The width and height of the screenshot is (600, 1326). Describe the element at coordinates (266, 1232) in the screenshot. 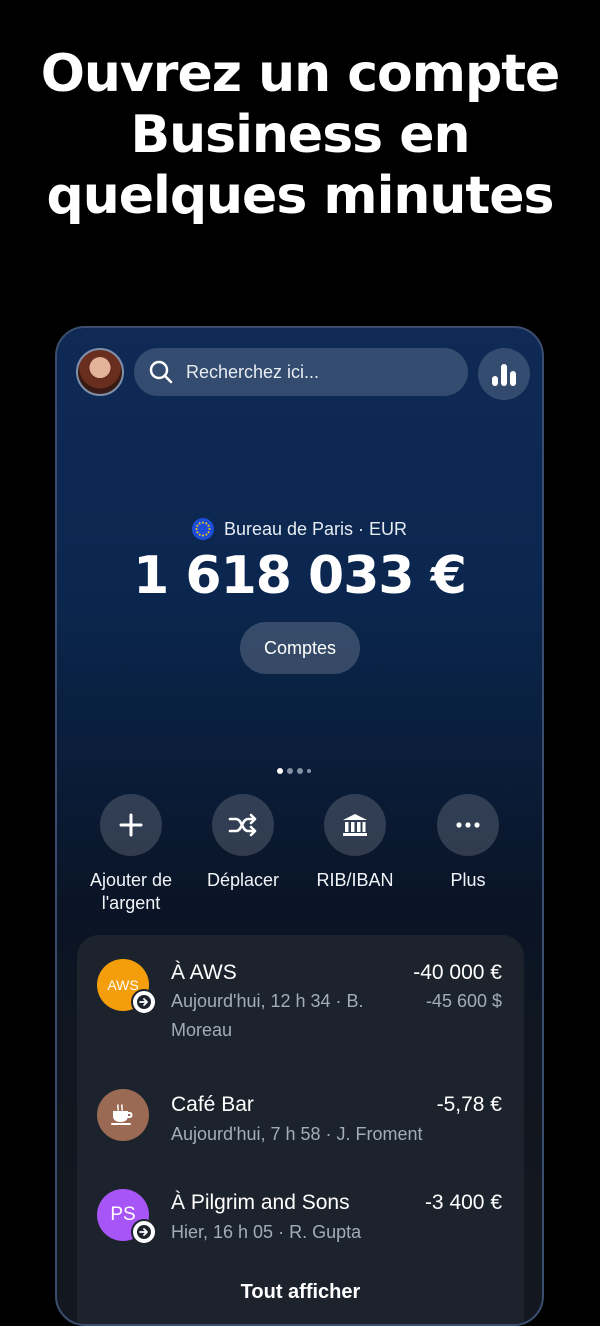

I see `transaction-subtitle: Hier, 16 h 05 · R. Gupta` at that location.